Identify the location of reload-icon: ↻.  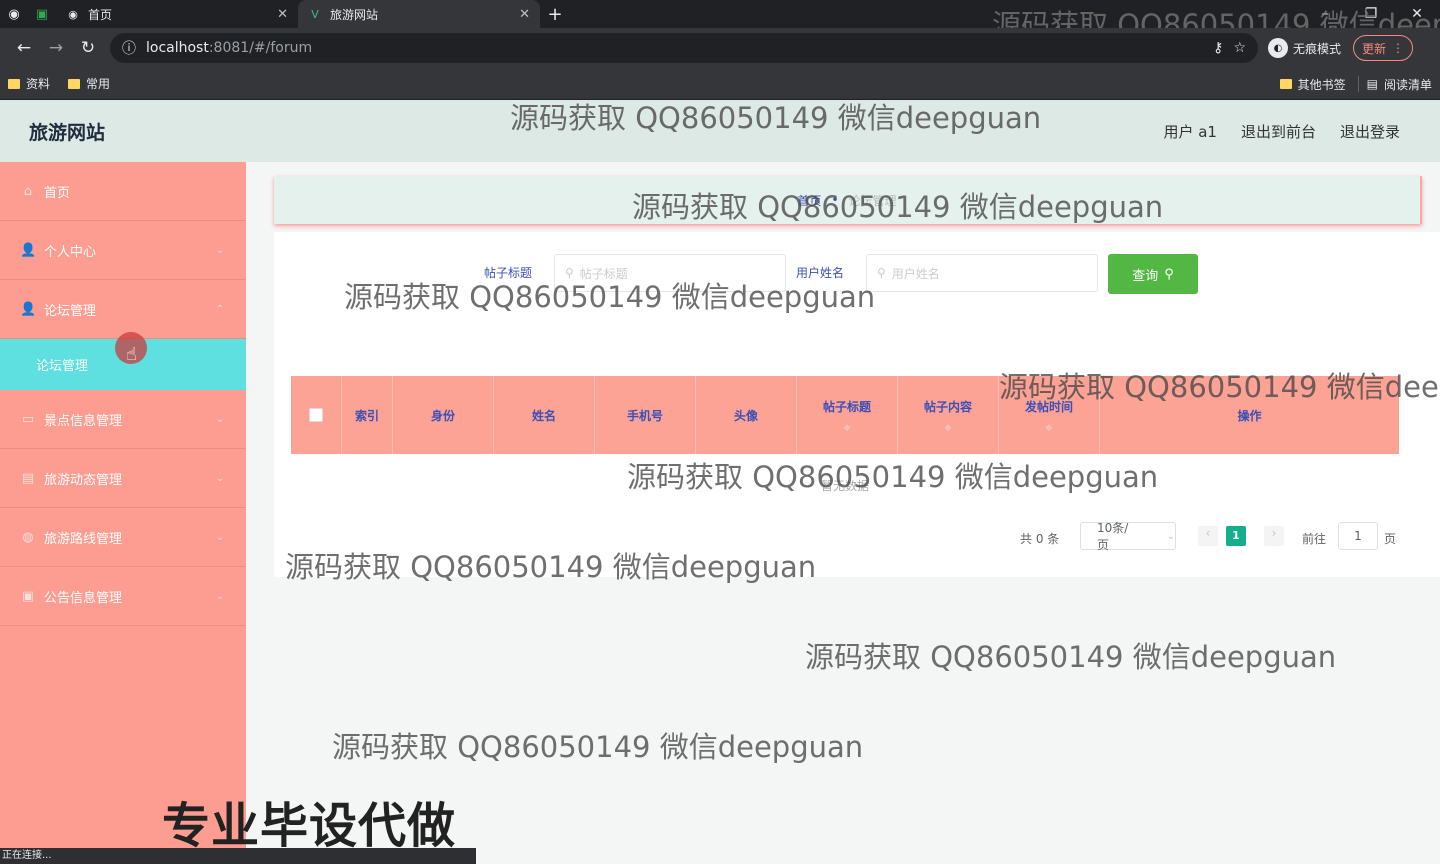
(88, 48).